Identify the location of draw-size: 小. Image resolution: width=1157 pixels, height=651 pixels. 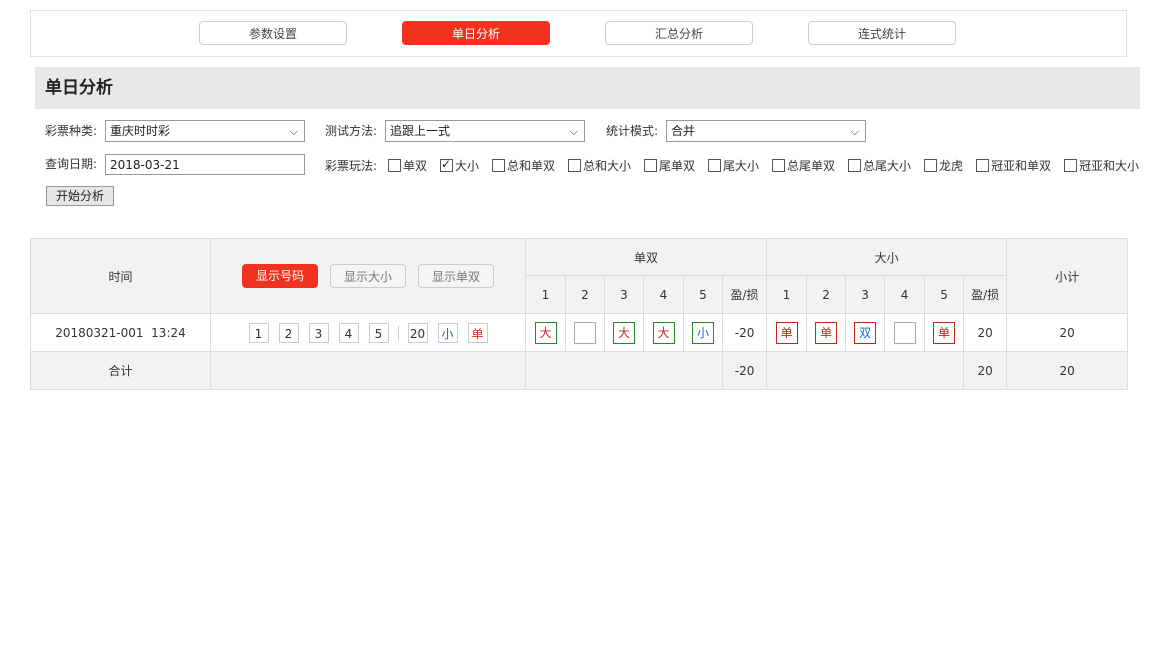
(447, 332).